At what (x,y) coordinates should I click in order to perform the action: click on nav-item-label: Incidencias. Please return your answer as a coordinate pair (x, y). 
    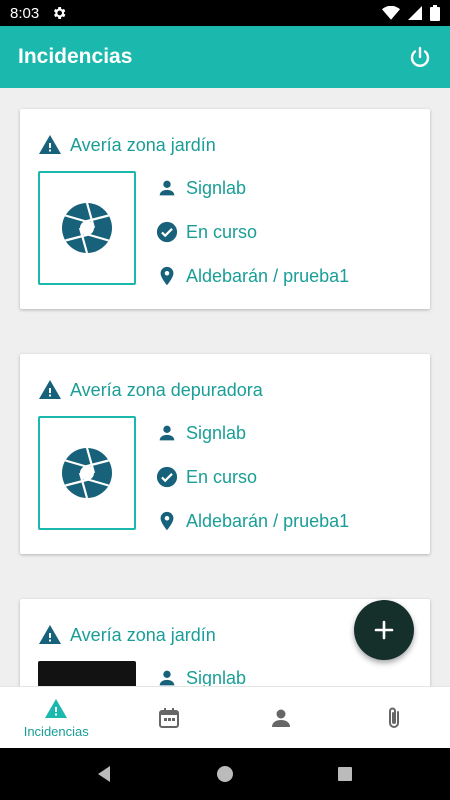
    Looking at the image, I should click on (56, 731).